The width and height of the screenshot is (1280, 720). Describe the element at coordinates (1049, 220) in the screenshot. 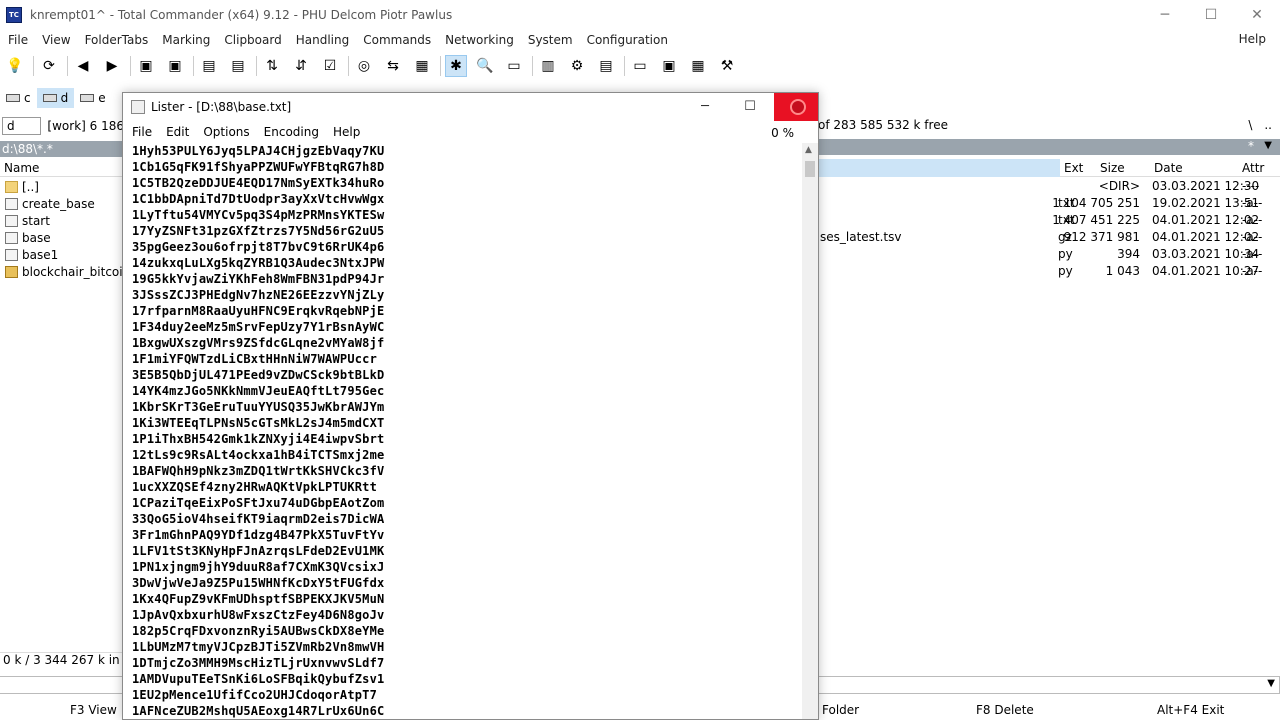

I see `file-row: txt 1 407 451 225 04.01.2021 12:02 -a--` at that location.